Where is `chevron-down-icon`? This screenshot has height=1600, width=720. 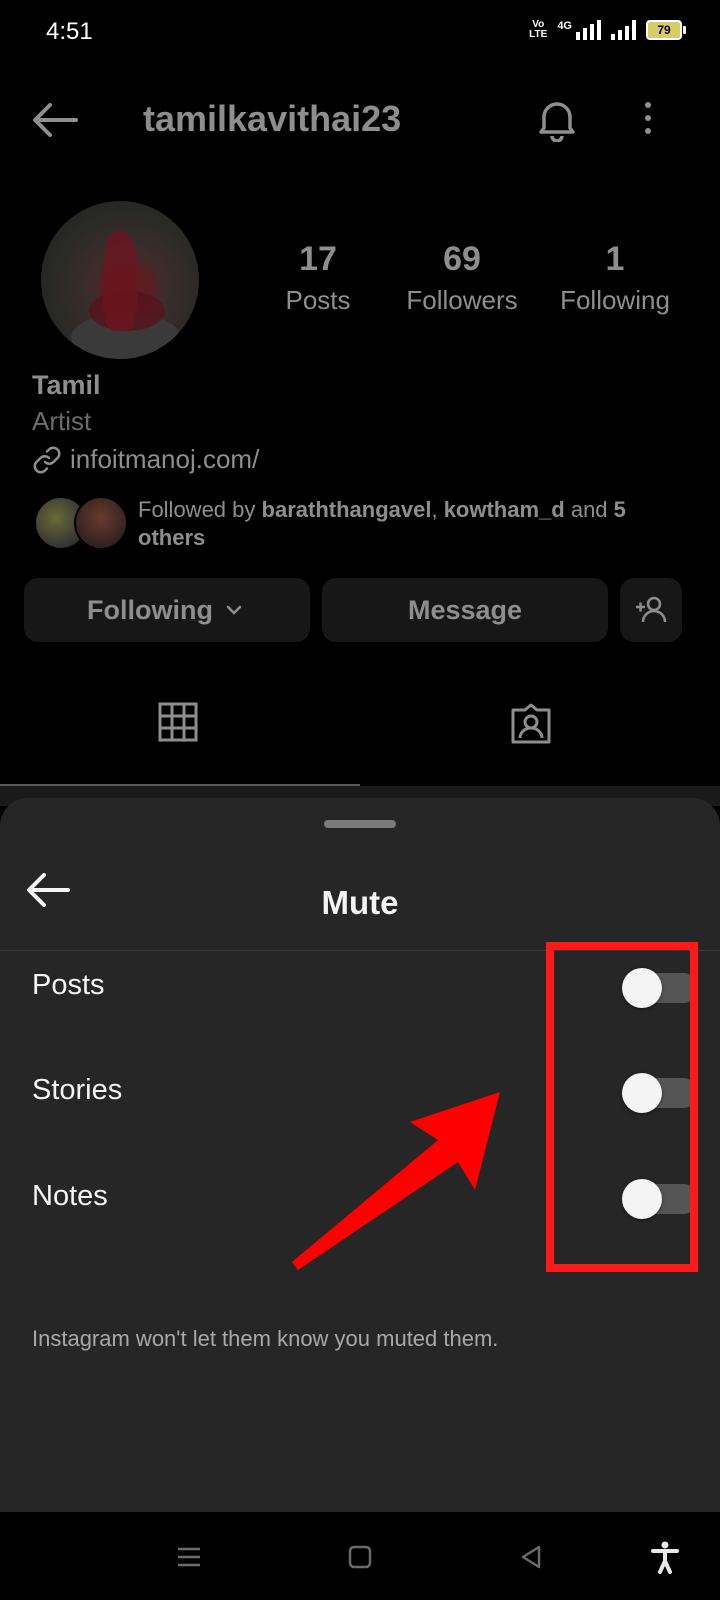 chevron-down-icon is located at coordinates (234, 610).